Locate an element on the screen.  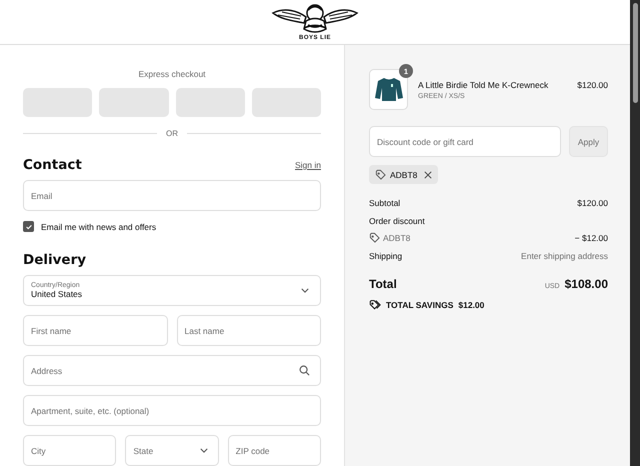
input-field: City is located at coordinates (69, 450).